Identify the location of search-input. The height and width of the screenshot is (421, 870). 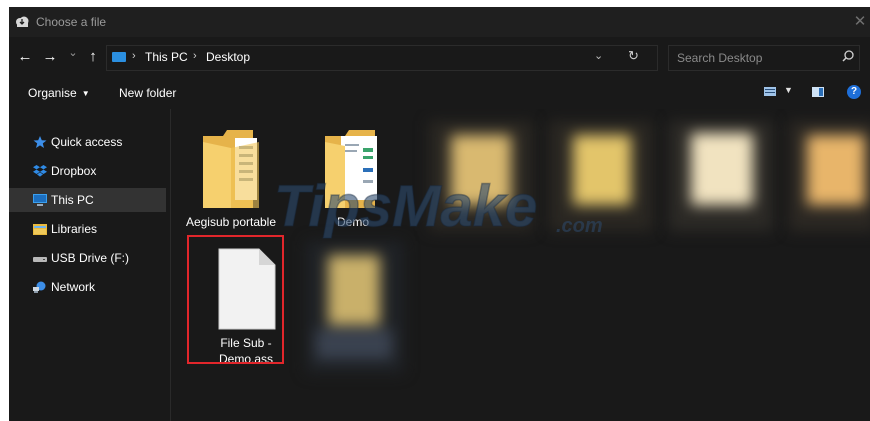
(752, 58).